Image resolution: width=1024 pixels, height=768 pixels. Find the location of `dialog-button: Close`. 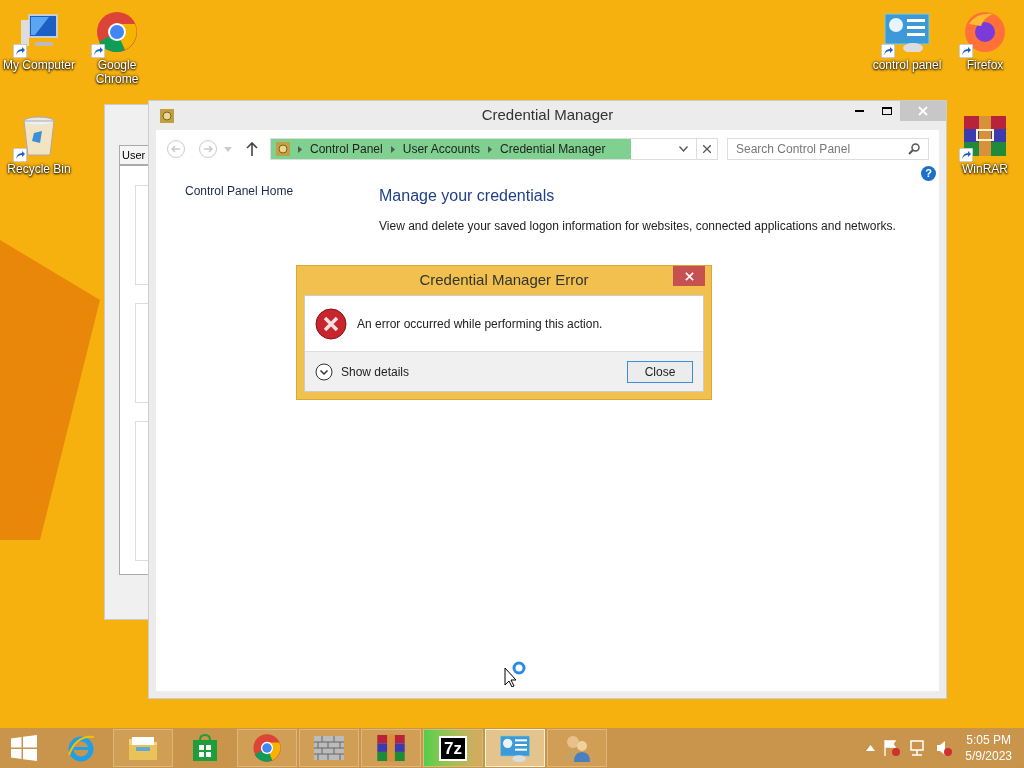

dialog-button: Close is located at coordinates (660, 371).